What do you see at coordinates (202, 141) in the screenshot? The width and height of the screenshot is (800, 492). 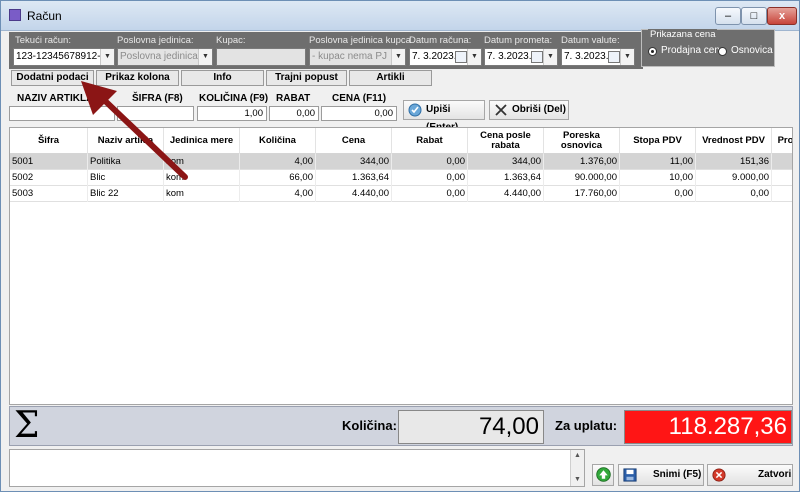 I see `col-header: Jedinica mere` at bounding box center [202, 141].